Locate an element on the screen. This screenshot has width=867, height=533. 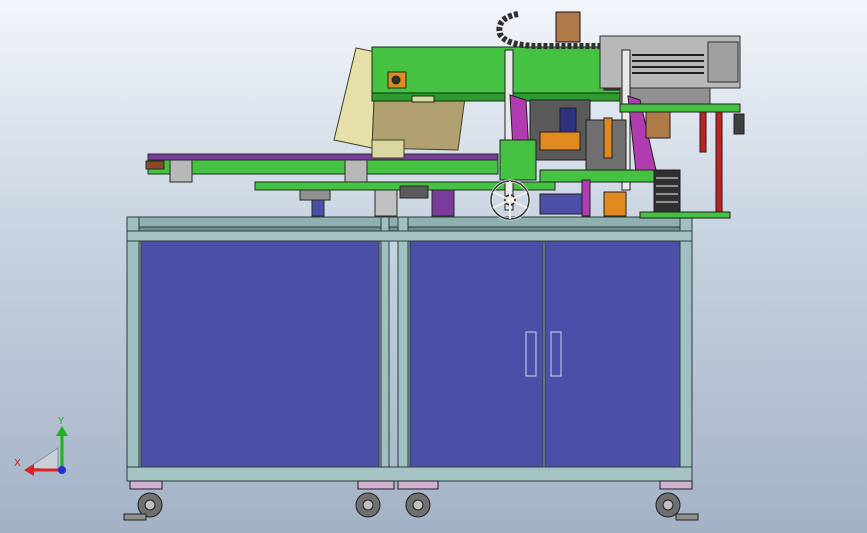
casters is located at coordinates (411, 500).